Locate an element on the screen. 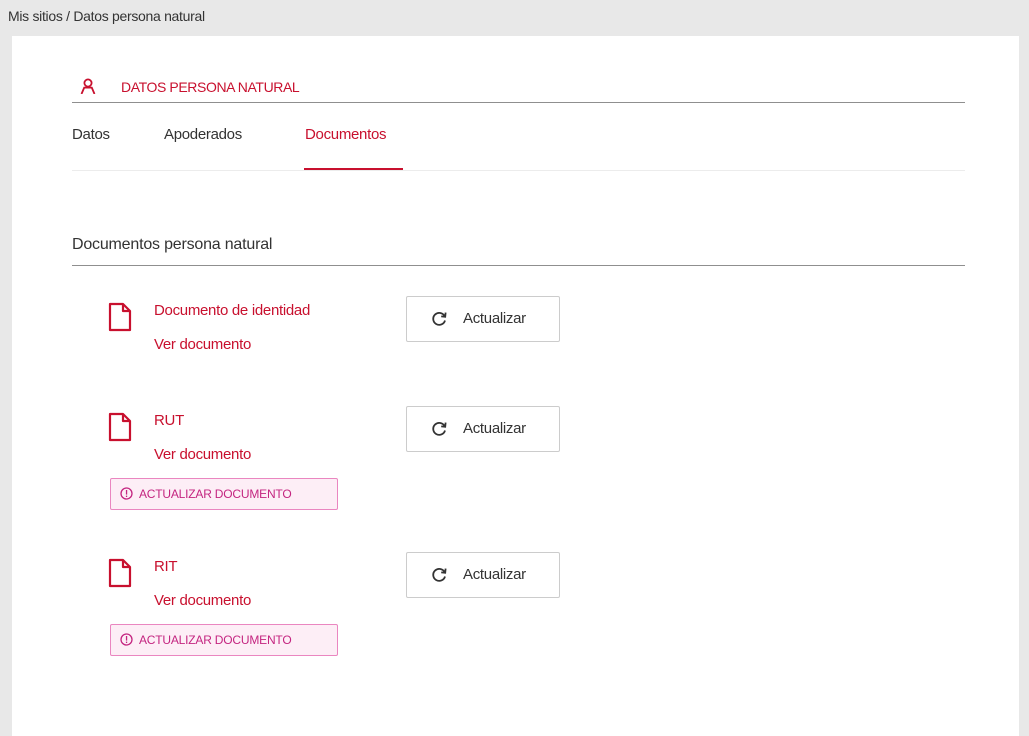  document-name: RUT is located at coordinates (169, 420).